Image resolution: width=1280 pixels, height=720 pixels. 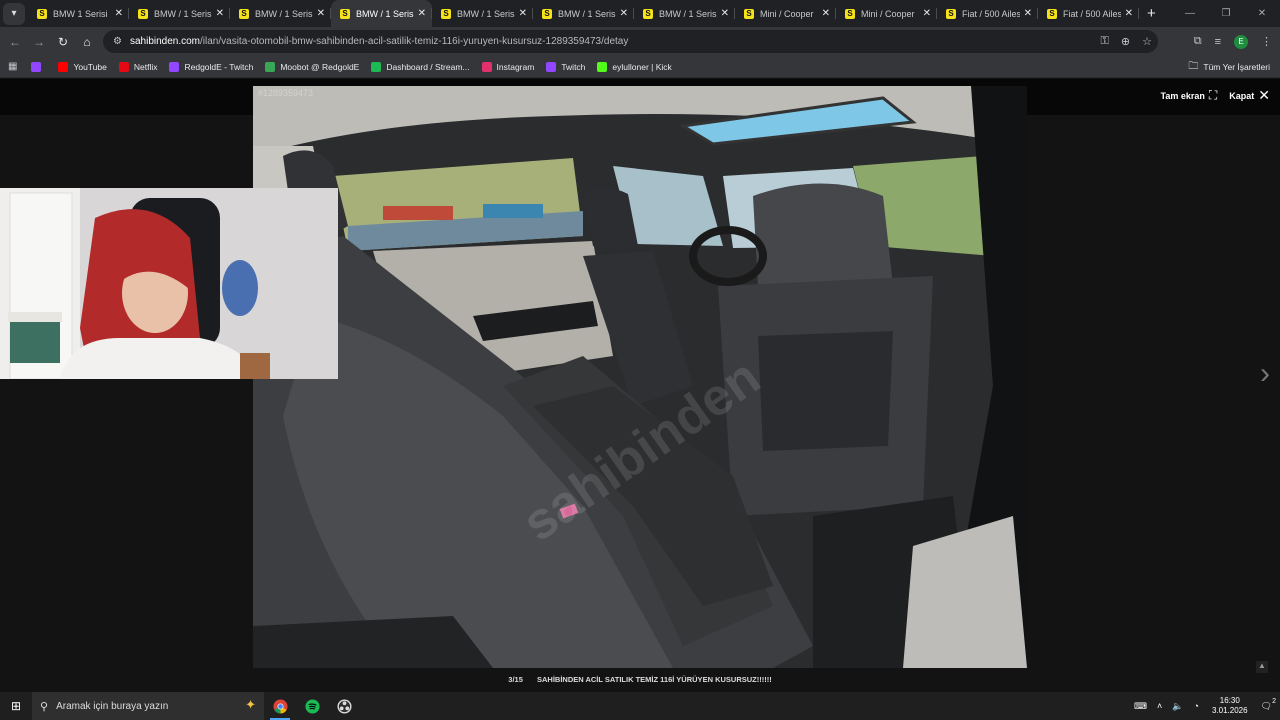 What do you see at coordinates (1265, 374) in the screenshot?
I see `next-photo-arrow-icon: ›` at bounding box center [1265, 374].